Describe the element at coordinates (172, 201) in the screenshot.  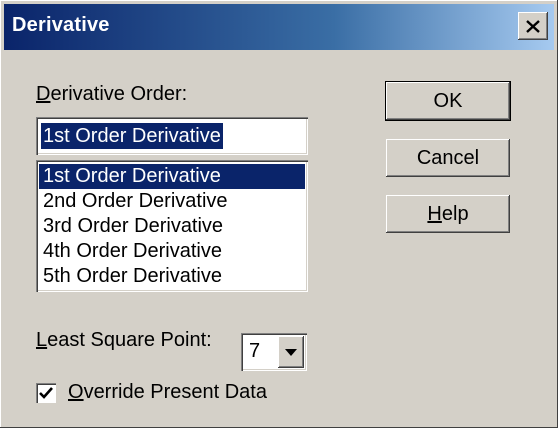
I see `list-item: 2nd Order Derivative` at that location.